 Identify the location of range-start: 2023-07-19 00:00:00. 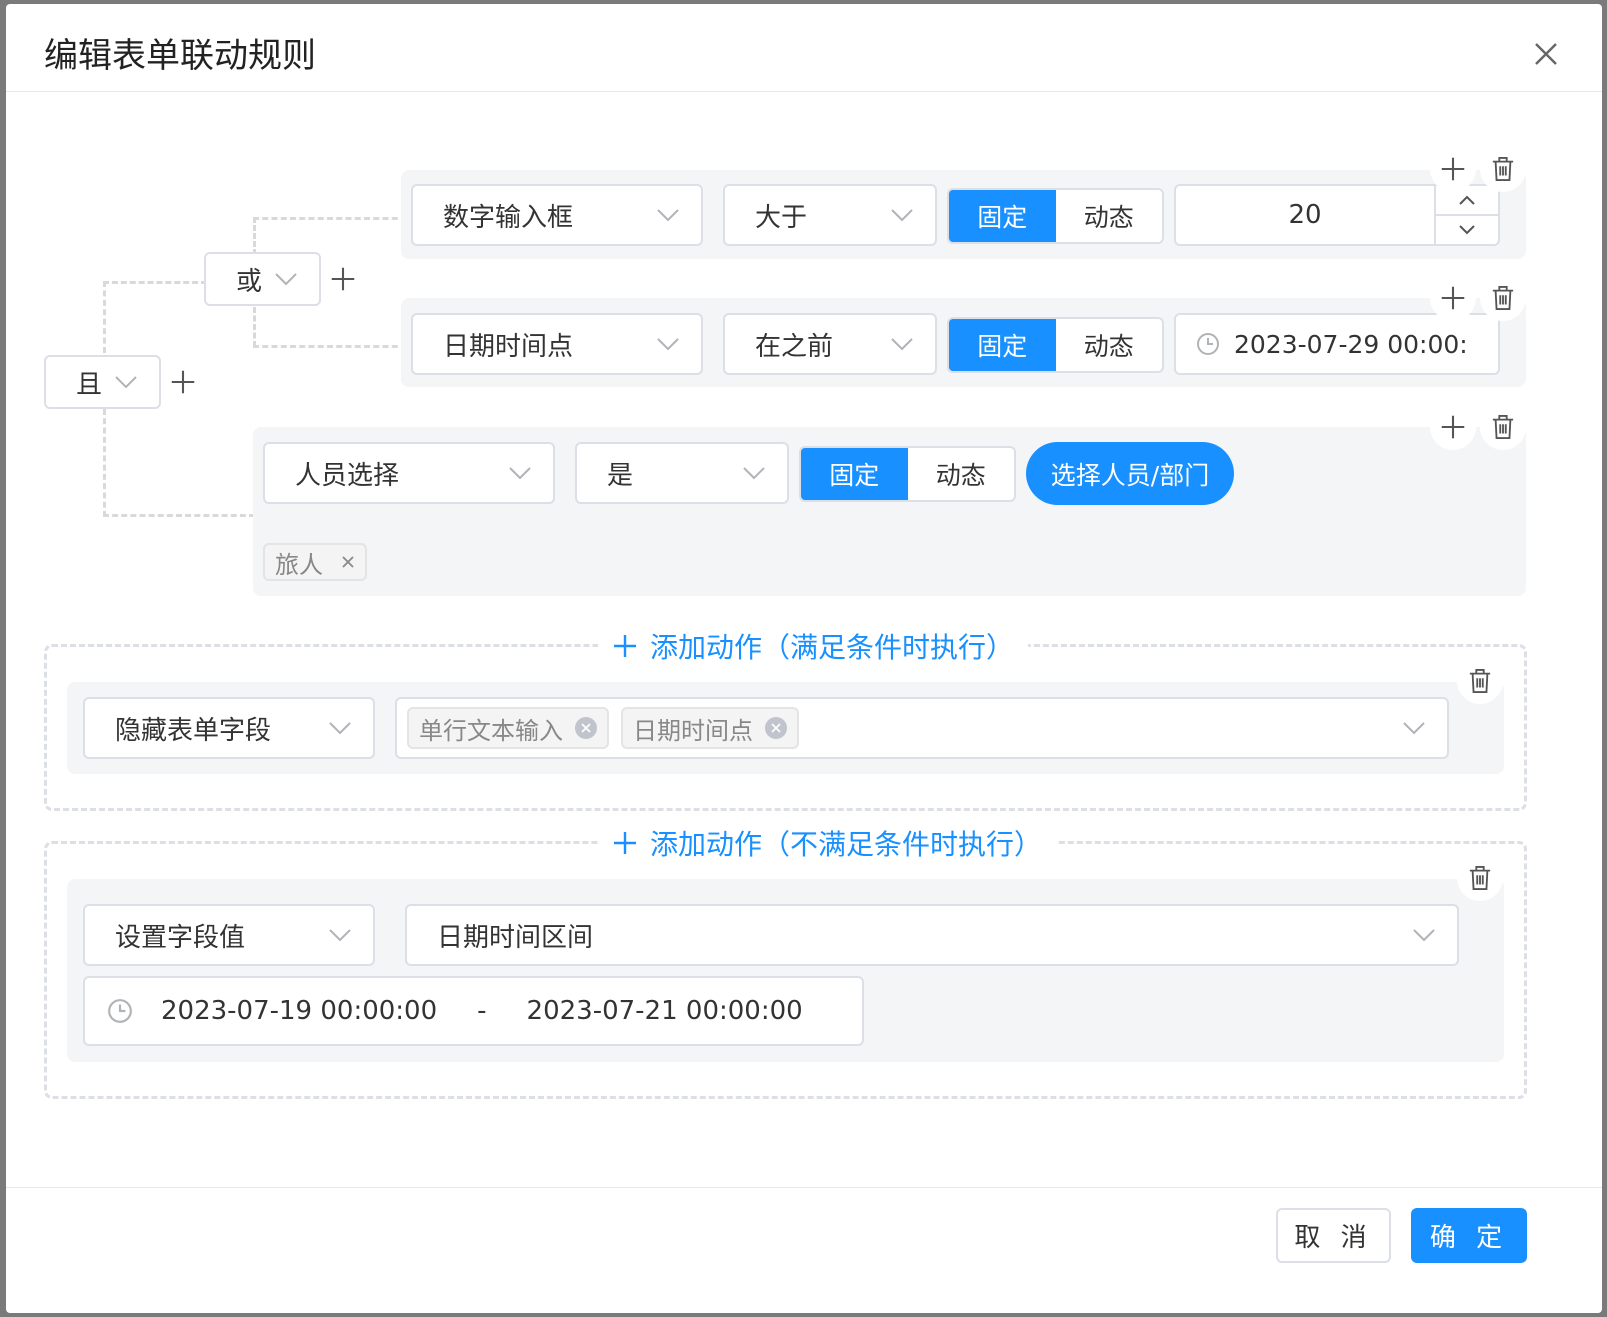
(299, 1011).